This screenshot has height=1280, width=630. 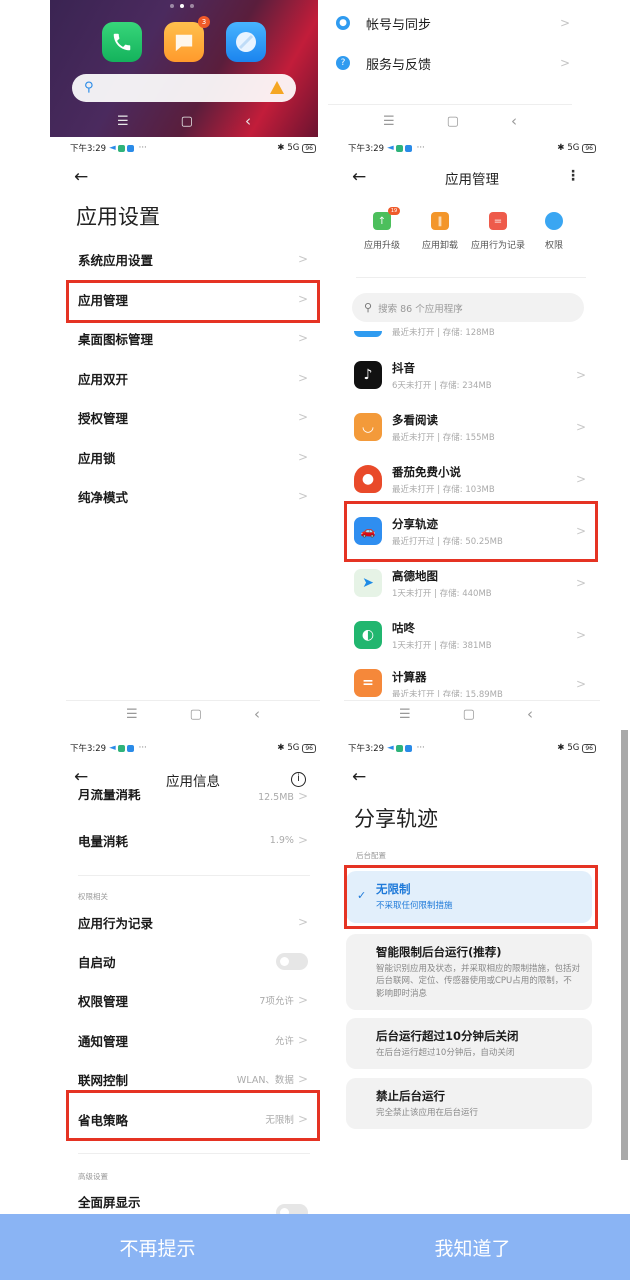 What do you see at coordinates (193, 840) in the screenshot?
I see `settings-item-battery-usage: 电量消耗 1.9% >` at bounding box center [193, 840].